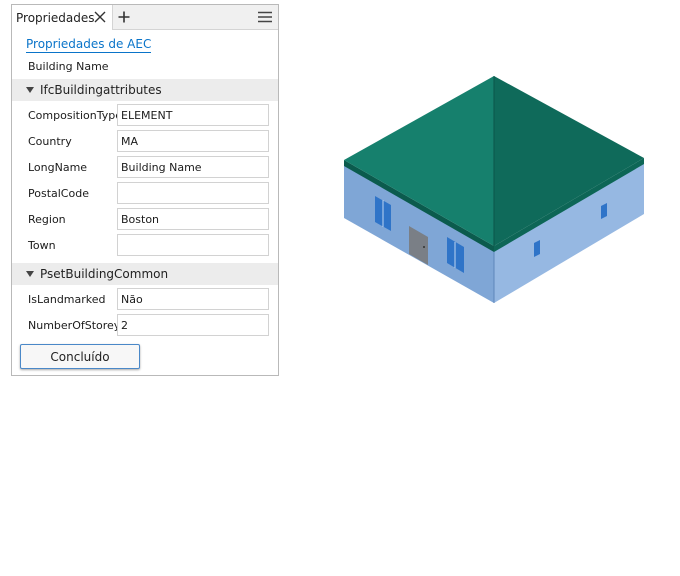 The width and height of the screenshot is (680, 576). What do you see at coordinates (77, 325) in the screenshot?
I see `prop-label-number-of-storeys: NumberOfStoreys` at bounding box center [77, 325].